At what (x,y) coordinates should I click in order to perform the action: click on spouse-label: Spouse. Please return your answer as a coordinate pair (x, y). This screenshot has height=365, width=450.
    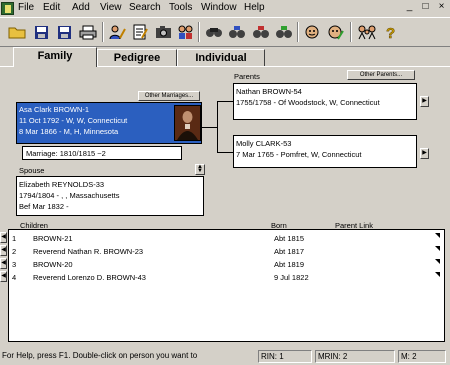
    Looking at the image, I should click on (32, 170).